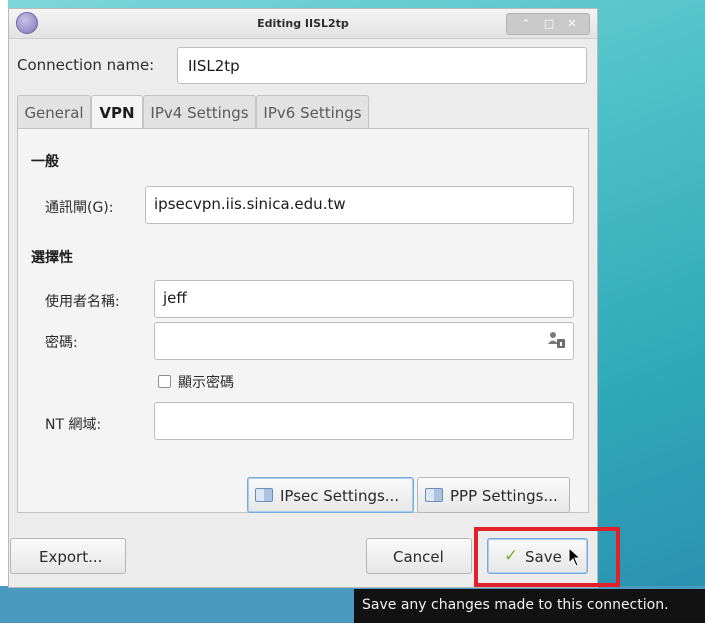  I want to click on mouse-cursor-icon, so click(575, 557).